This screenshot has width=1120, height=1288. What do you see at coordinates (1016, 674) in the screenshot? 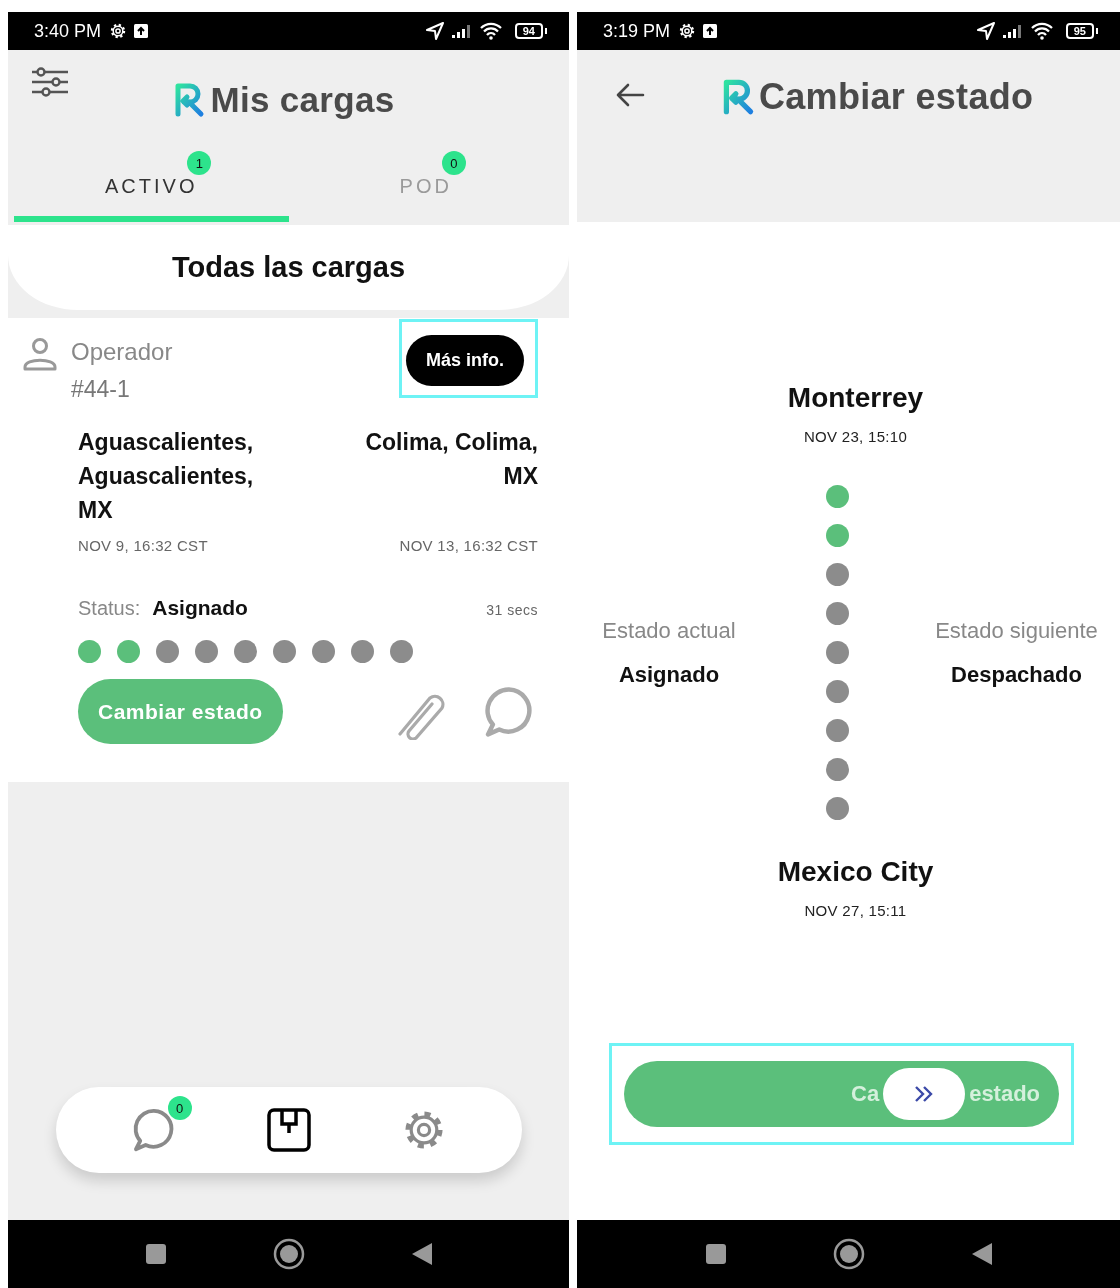
I see `next-state-value: Despachado` at bounding box center [1016, 674].